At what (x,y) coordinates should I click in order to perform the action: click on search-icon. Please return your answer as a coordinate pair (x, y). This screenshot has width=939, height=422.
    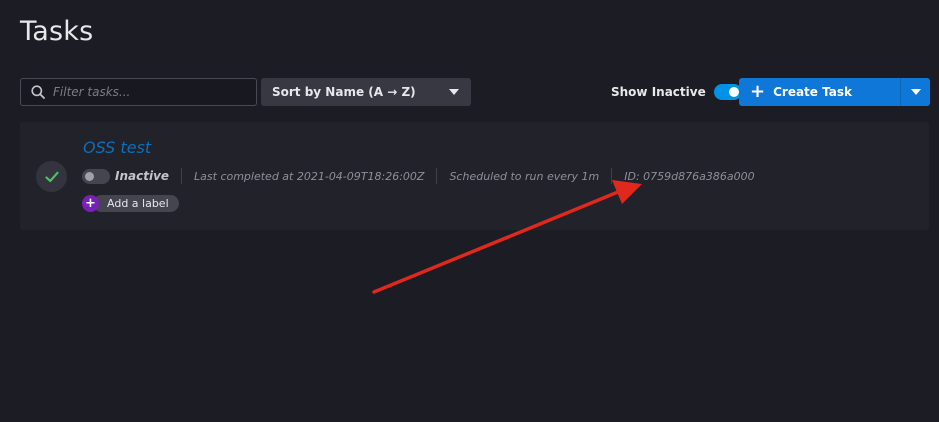
    Looking at the image, I should click on (38, 92).